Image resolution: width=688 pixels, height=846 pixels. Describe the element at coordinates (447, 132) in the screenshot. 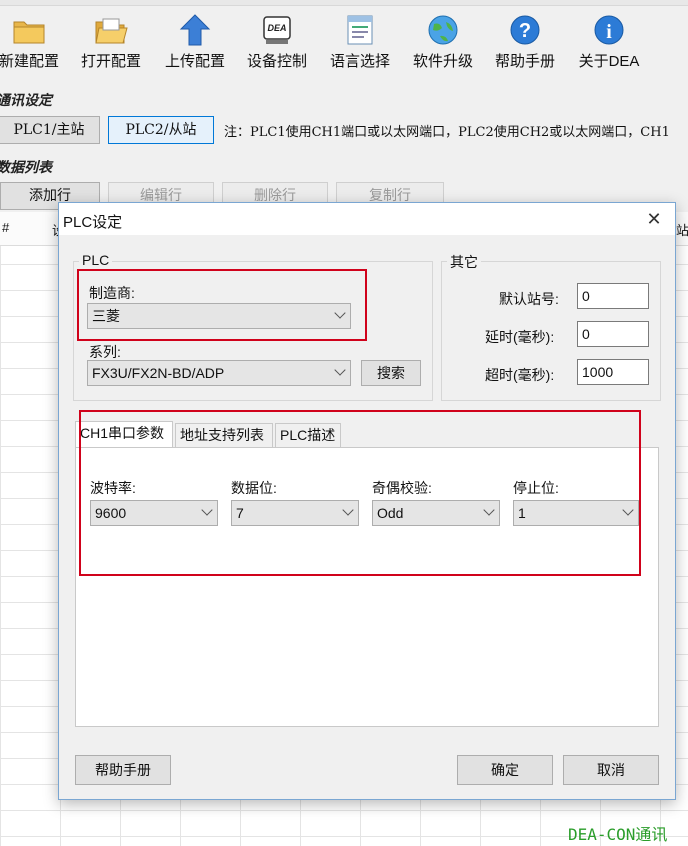

I see `comm-note-text: 注：PLC1使用CH1端口或以太网端口，PLC2使用CH2或以太网端口，CH1` at that location.